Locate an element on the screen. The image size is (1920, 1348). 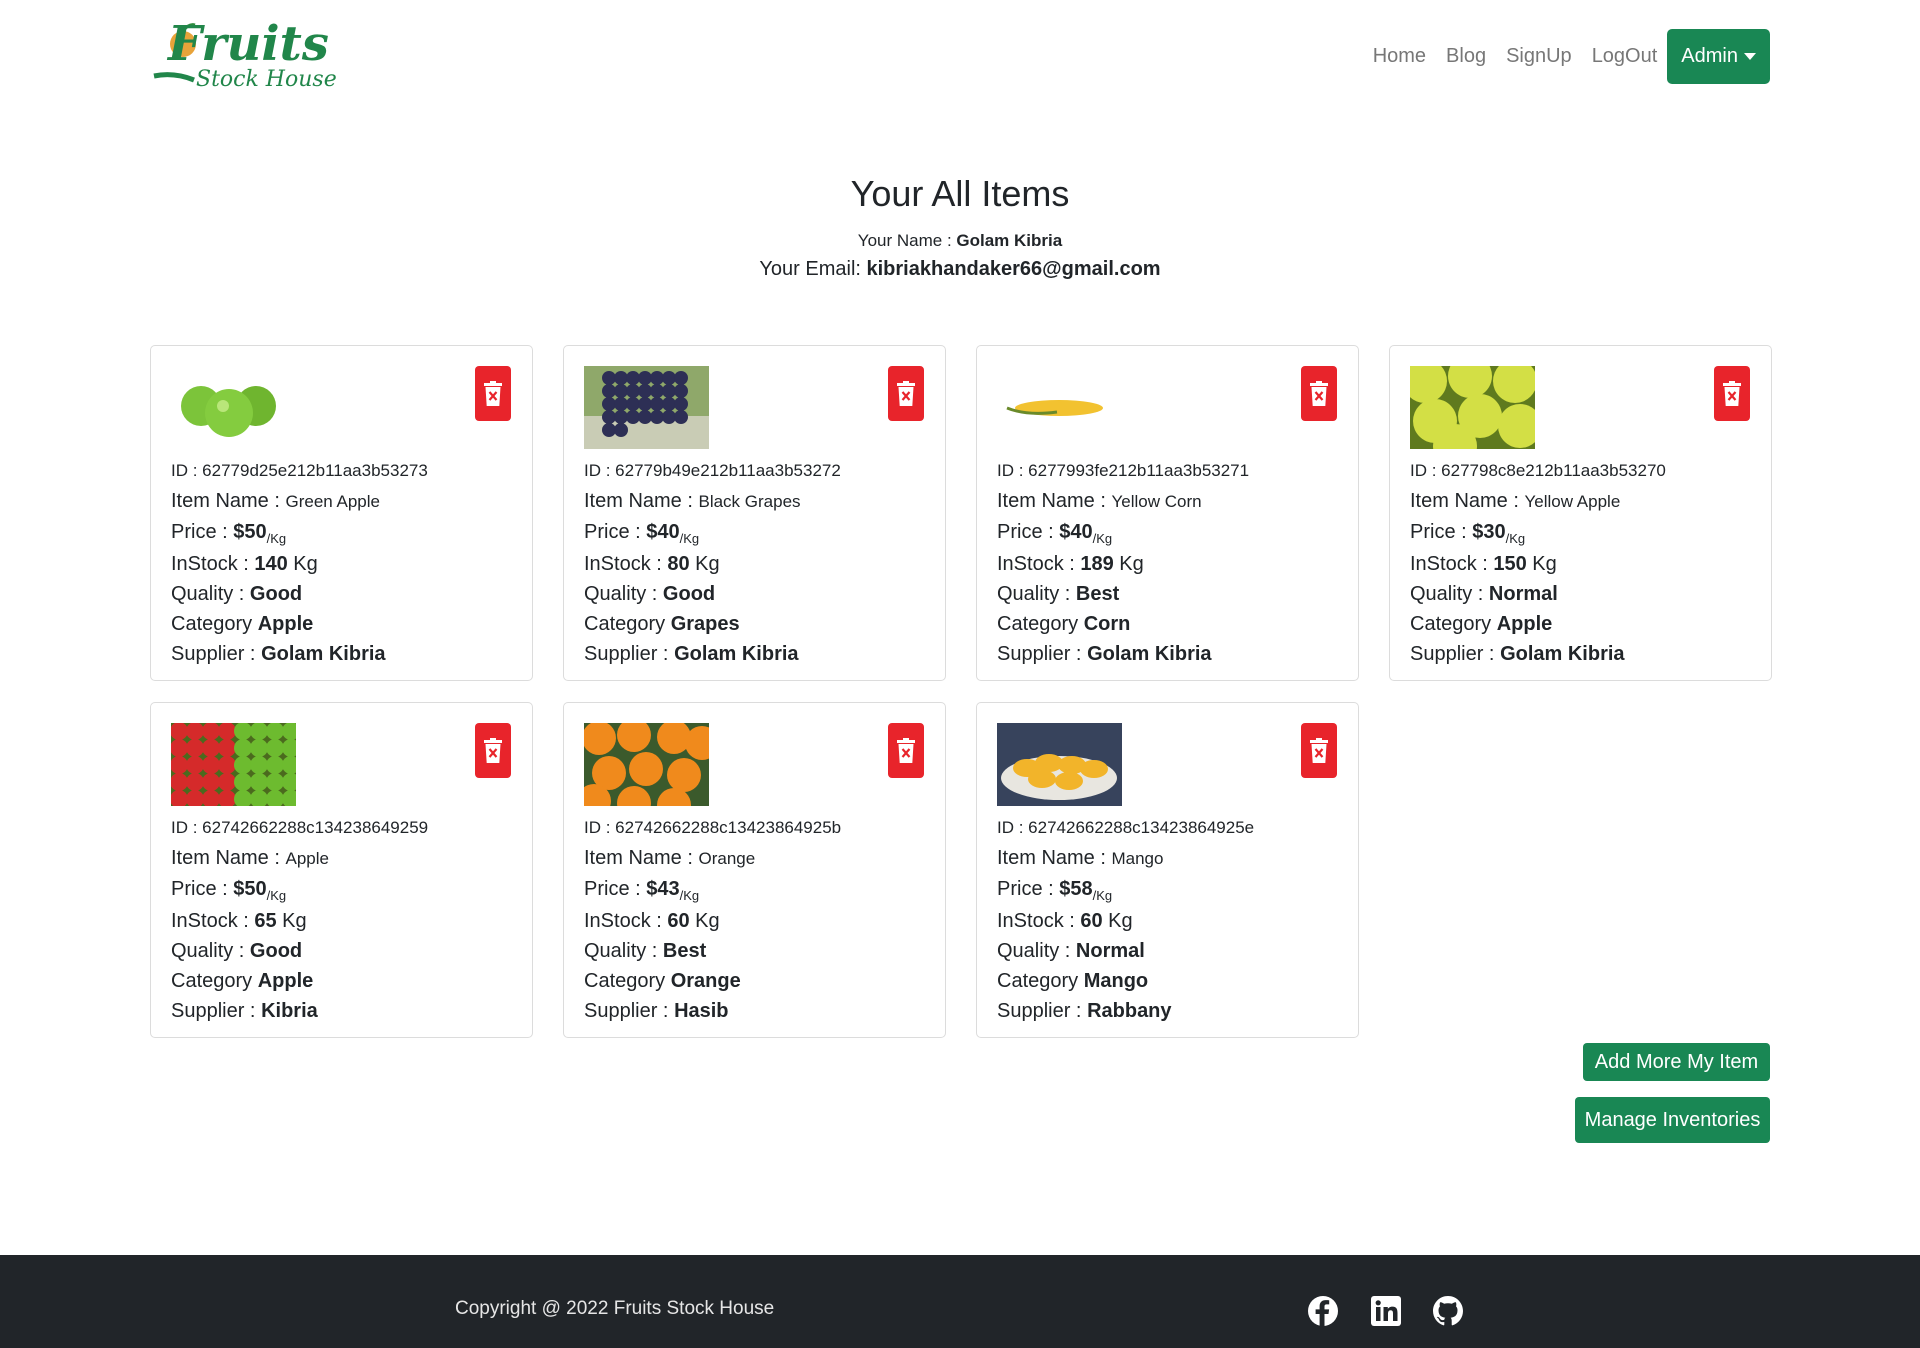
item-price: $30 is located at coordinates (1489, 532).